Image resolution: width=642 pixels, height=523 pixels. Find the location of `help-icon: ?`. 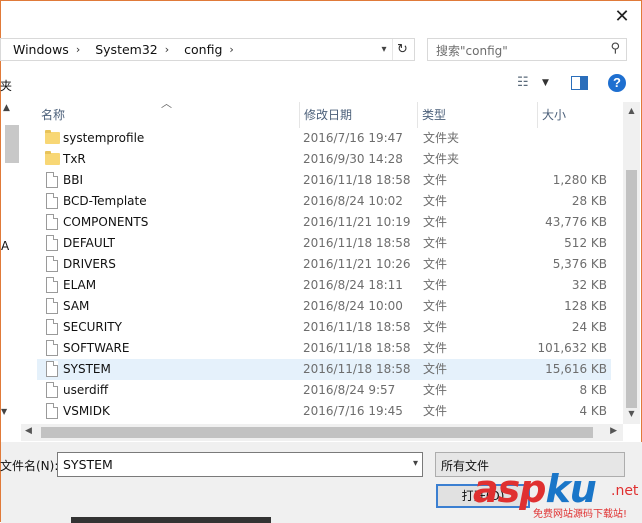

help-icon: ? is located at coordinates (617, 83).